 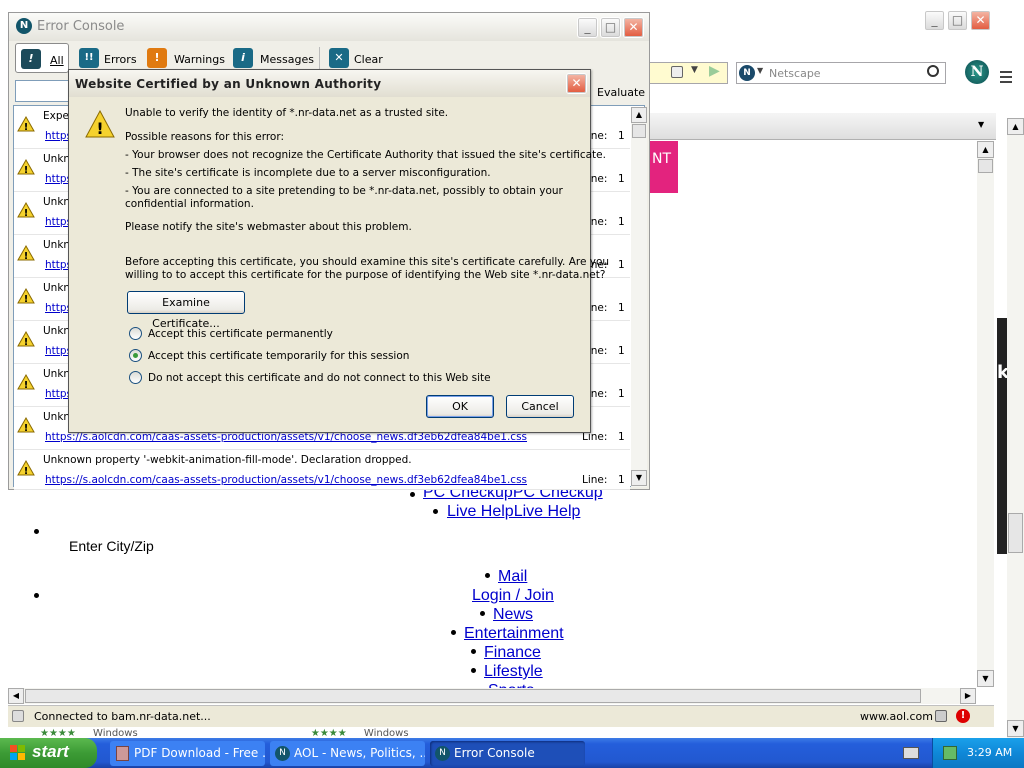 I want to click on console-minimize-button: _, so click(x=587, y=27).